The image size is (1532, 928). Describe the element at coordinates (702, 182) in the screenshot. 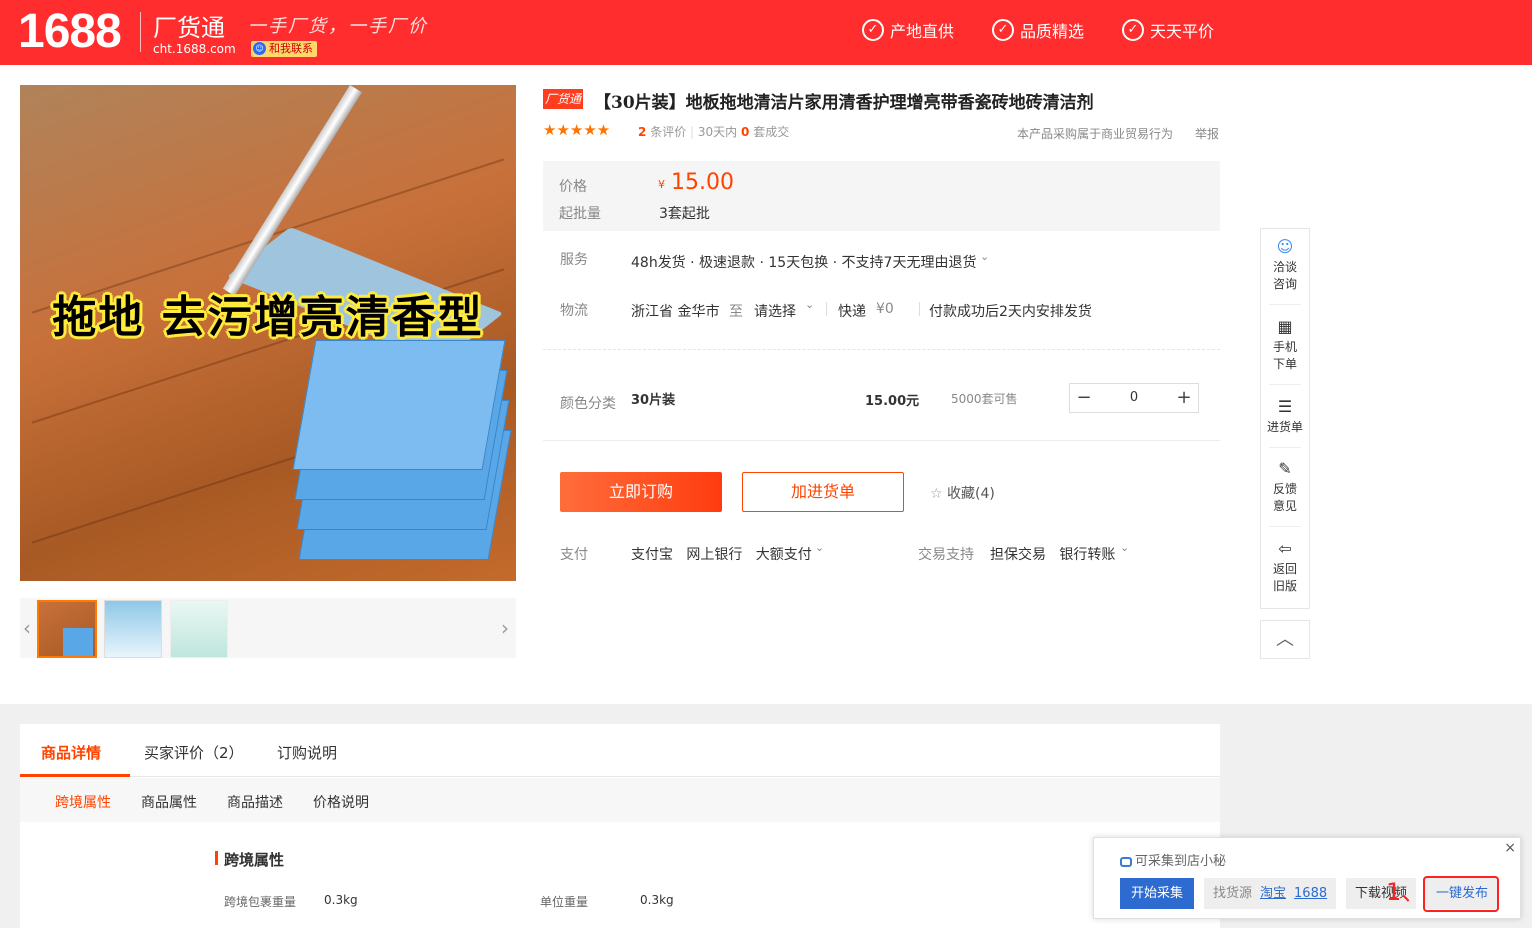

I see `price-value: 15.00` at that location.